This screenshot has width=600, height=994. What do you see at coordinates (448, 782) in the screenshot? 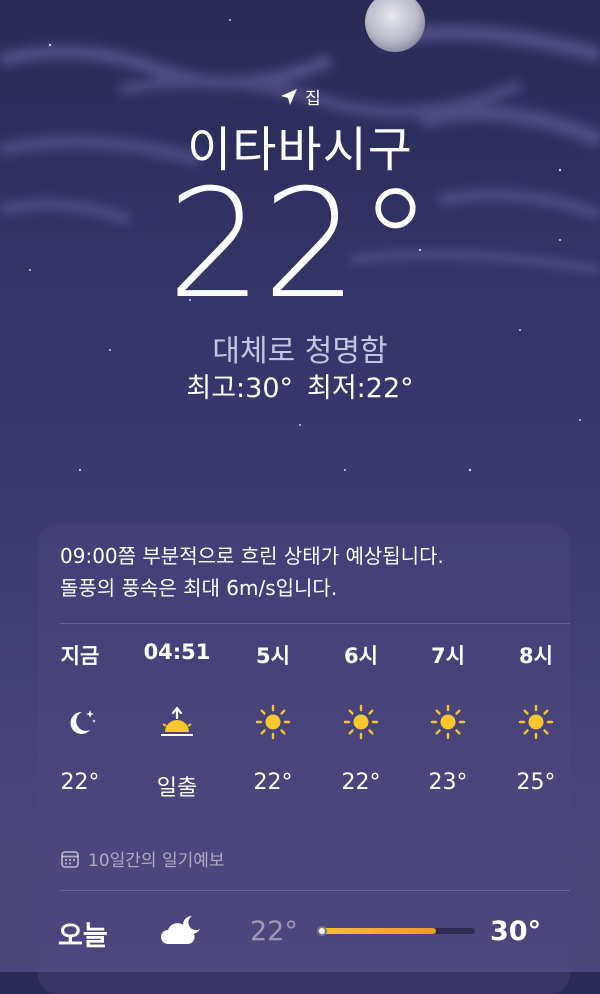
I see `hour-value: 23°` at bounding box center [448, 782].